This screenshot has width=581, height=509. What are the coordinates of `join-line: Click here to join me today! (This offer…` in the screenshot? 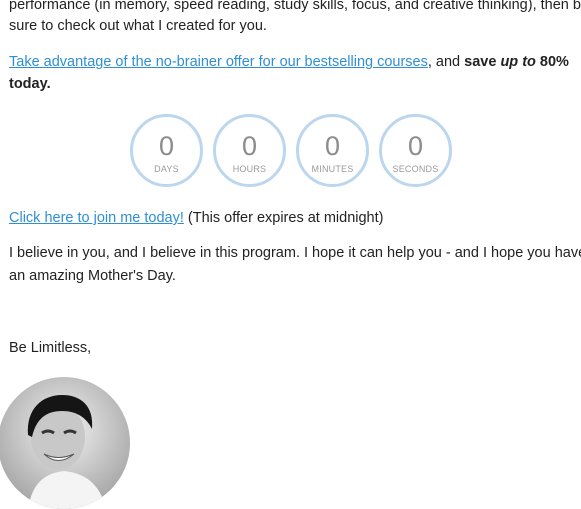 It's located at (196, 218).